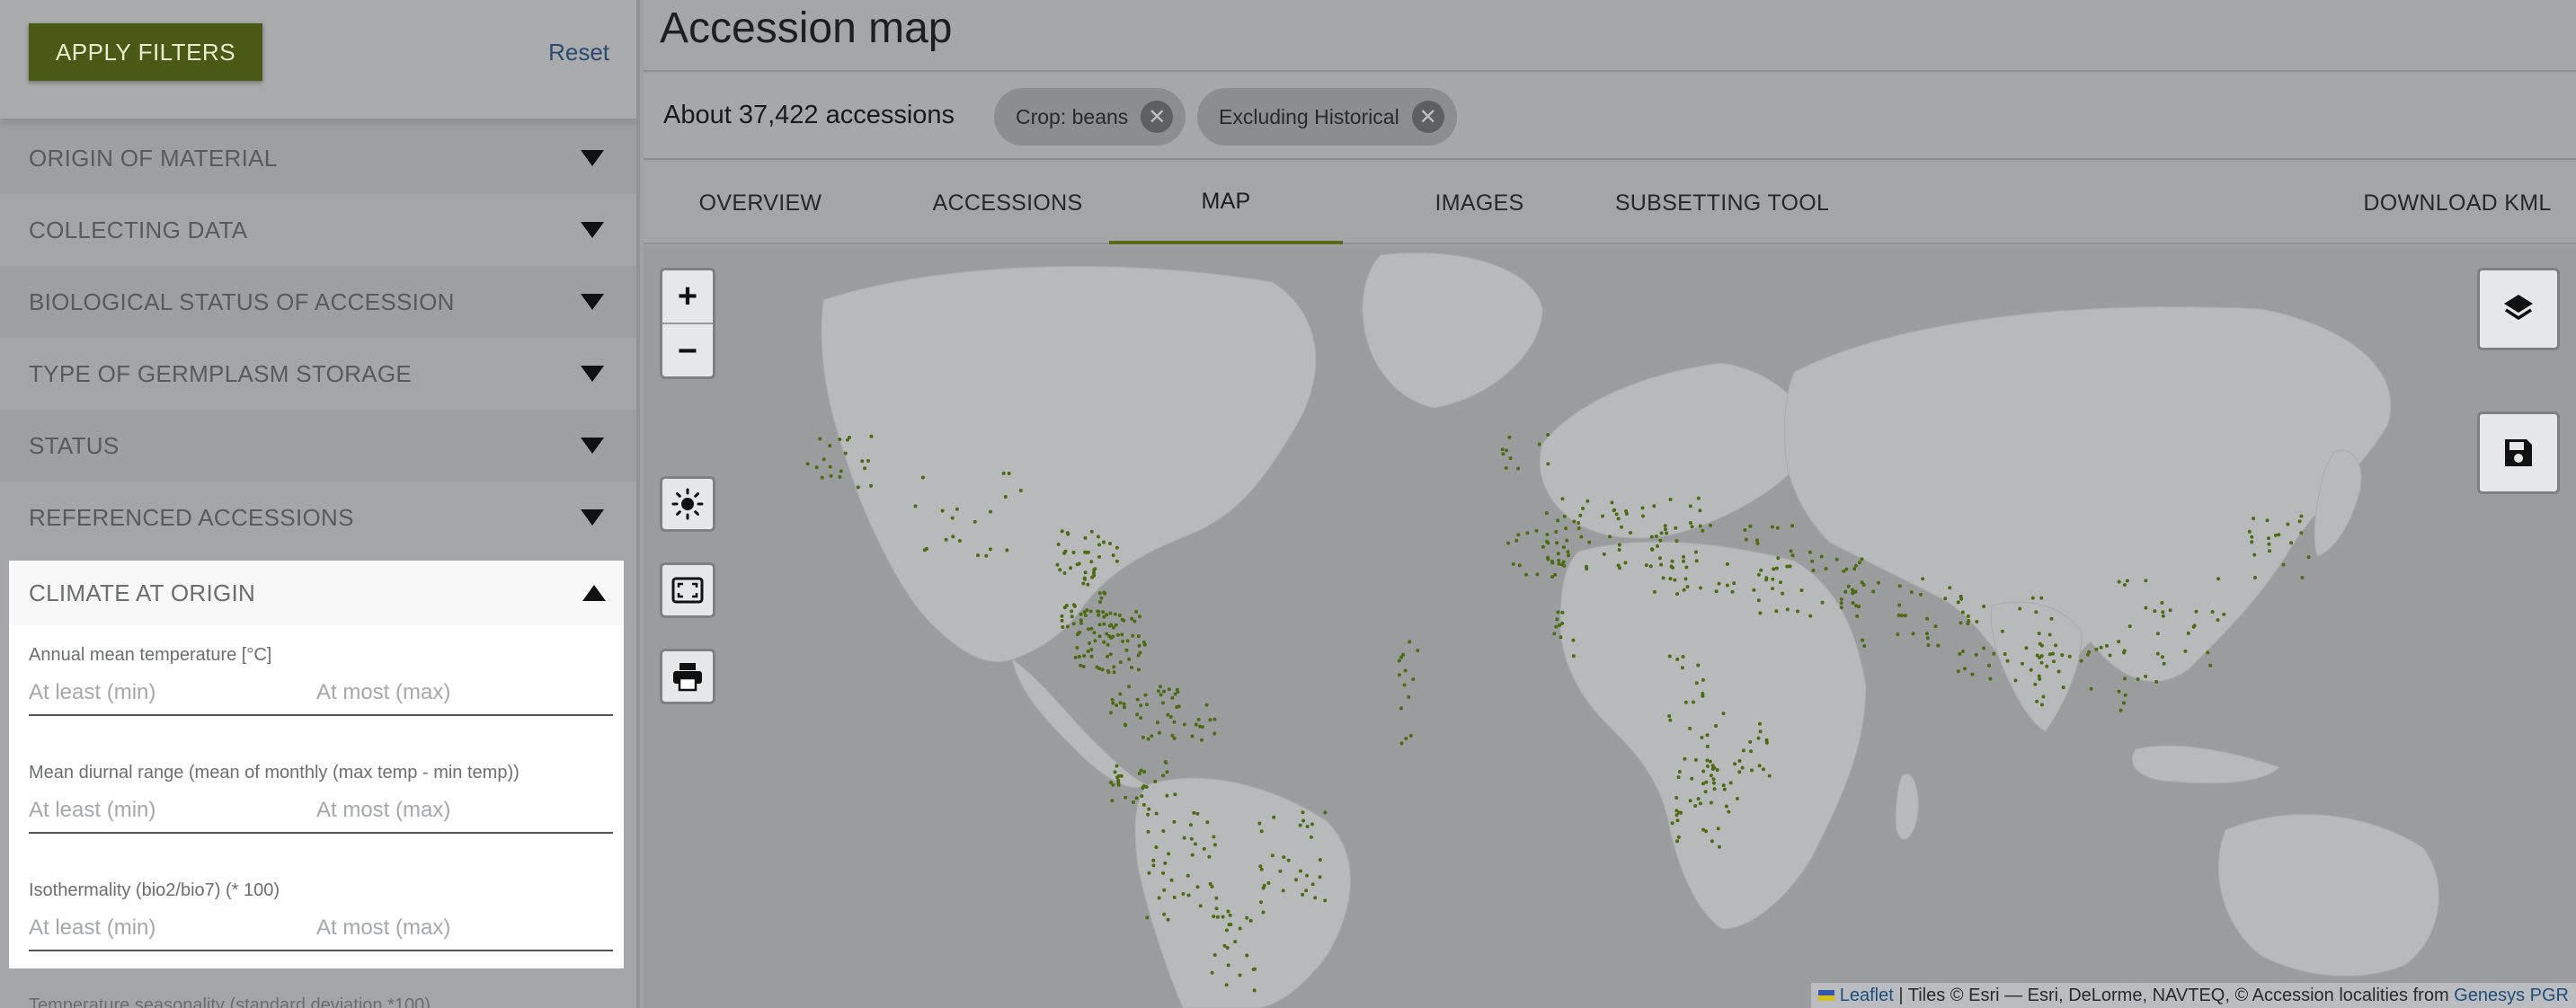  What do you see at coordinates (2457, 203) in the screenshot?
I see `download-kml-button: DOWNLOAD KML` at bounding box center [2457, 203].